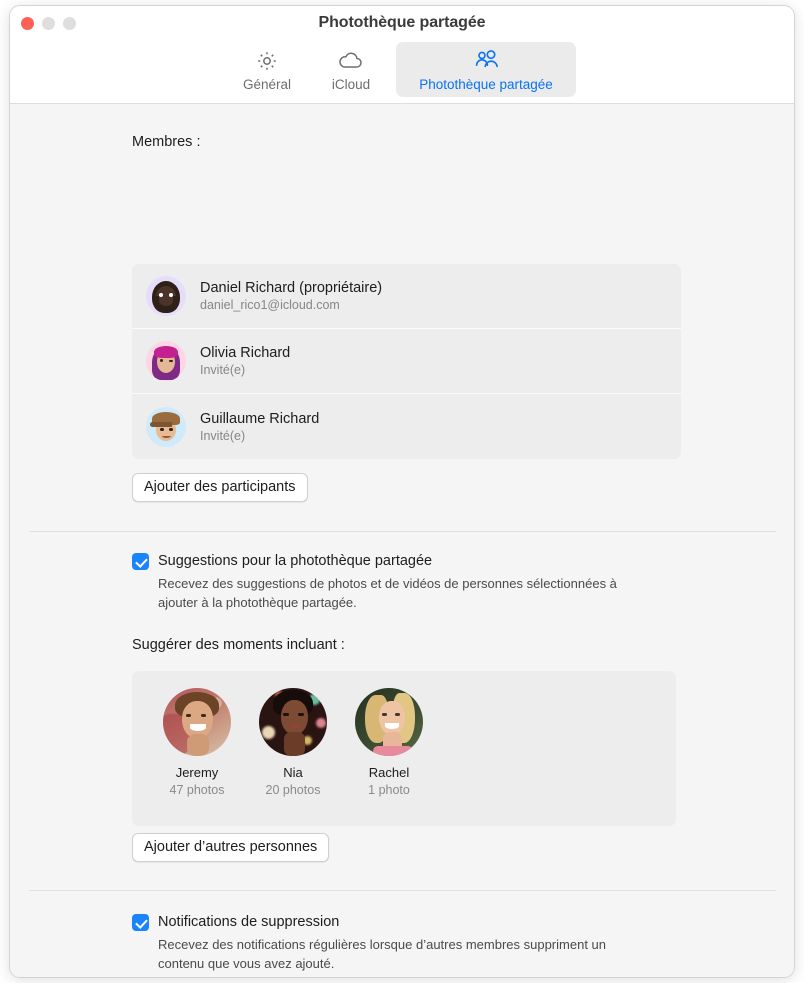 The image size is (804, 983). I want to click on member-name: Olivia Richard, so click(245, 353).